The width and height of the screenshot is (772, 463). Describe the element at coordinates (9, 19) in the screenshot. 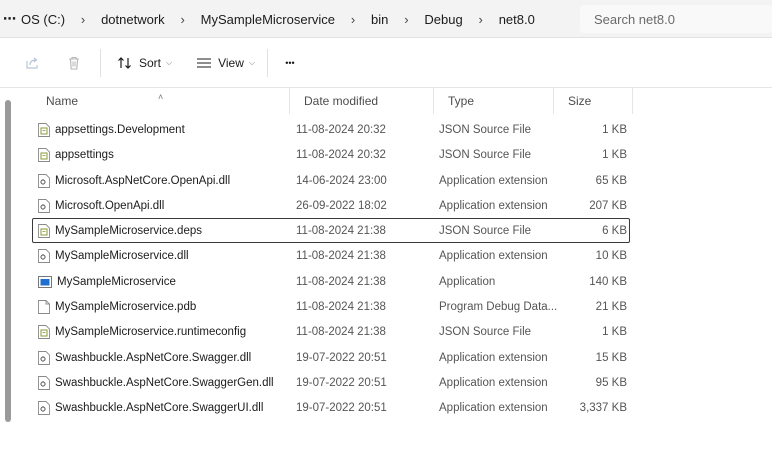

I see `breadcrumb-more-icon: ⋯` at that location.